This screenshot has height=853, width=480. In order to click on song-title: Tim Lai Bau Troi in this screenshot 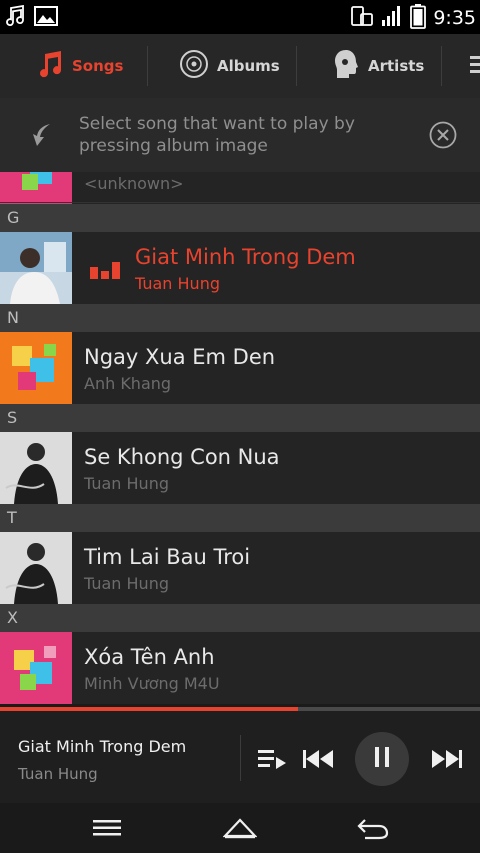, I will do `click(167, 557)`.